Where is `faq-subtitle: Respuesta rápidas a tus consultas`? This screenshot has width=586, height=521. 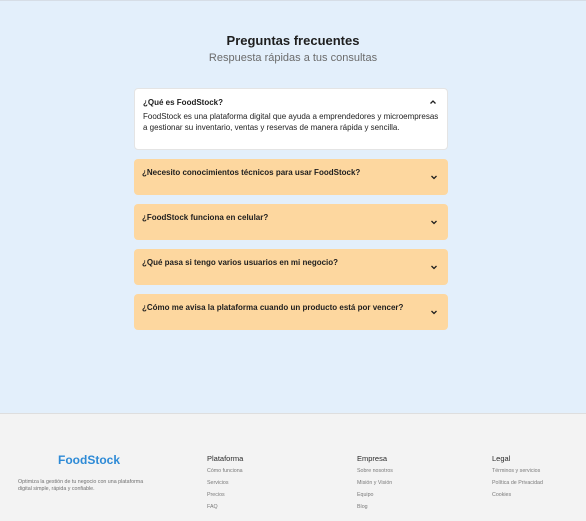
faq-subtitle: Respuesta rápidas a tus consultas is located at coordinates (293, 58).